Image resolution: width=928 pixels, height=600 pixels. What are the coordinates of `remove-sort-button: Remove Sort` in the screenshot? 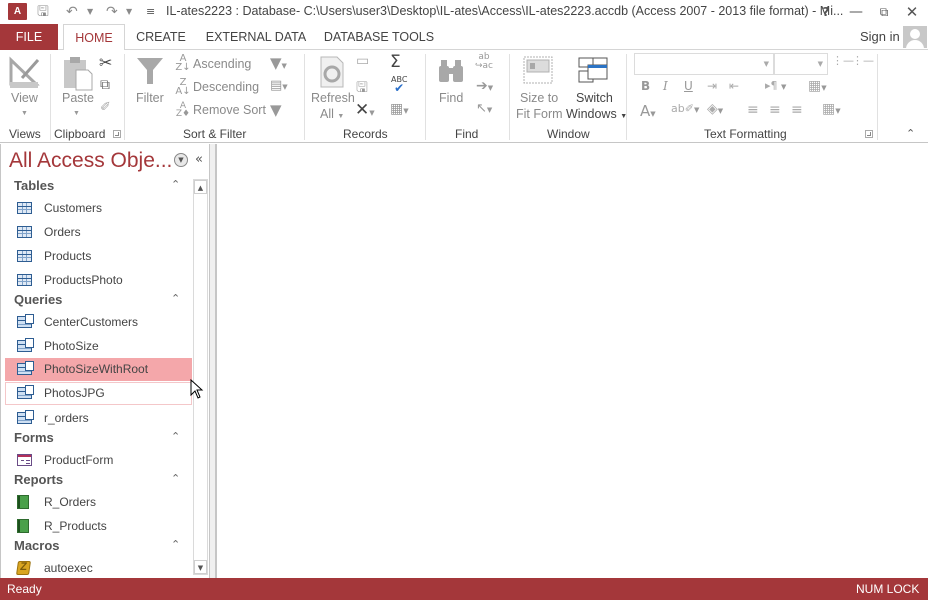 It's located at (229, 110).